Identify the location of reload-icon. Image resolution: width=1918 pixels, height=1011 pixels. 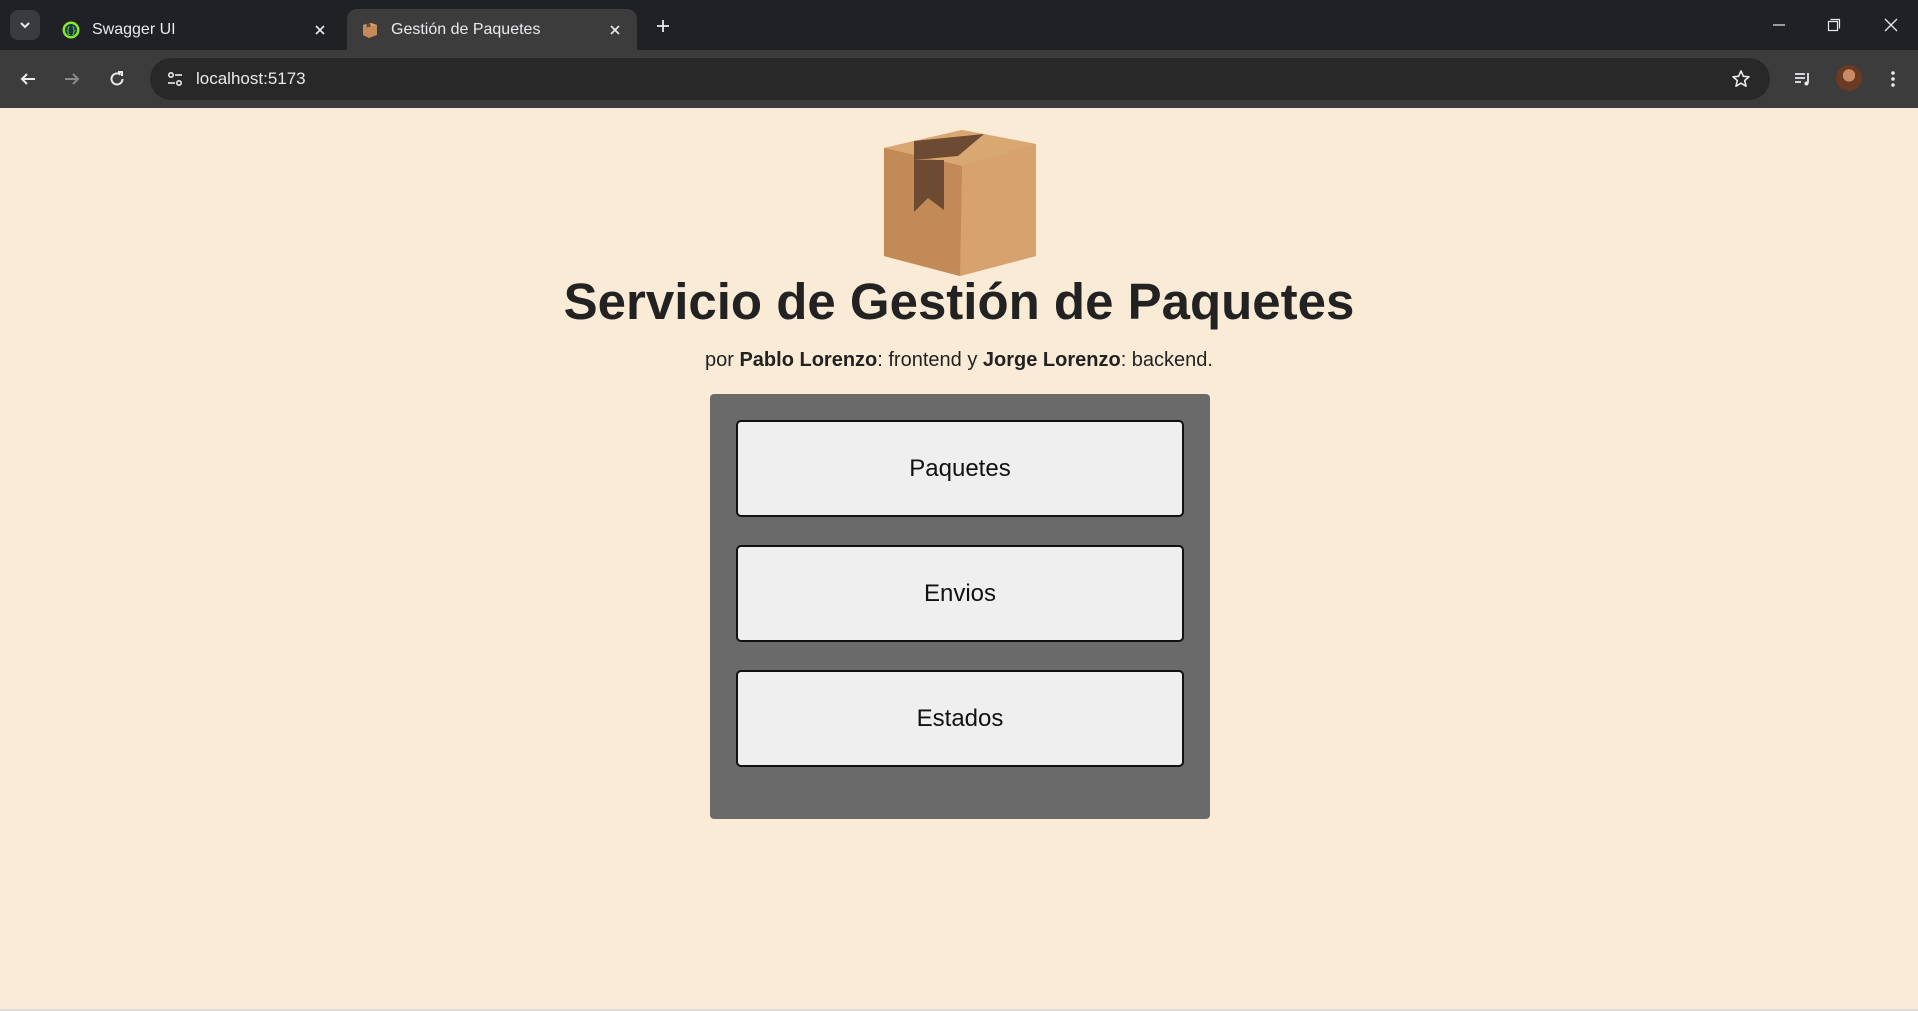
(117, 78).